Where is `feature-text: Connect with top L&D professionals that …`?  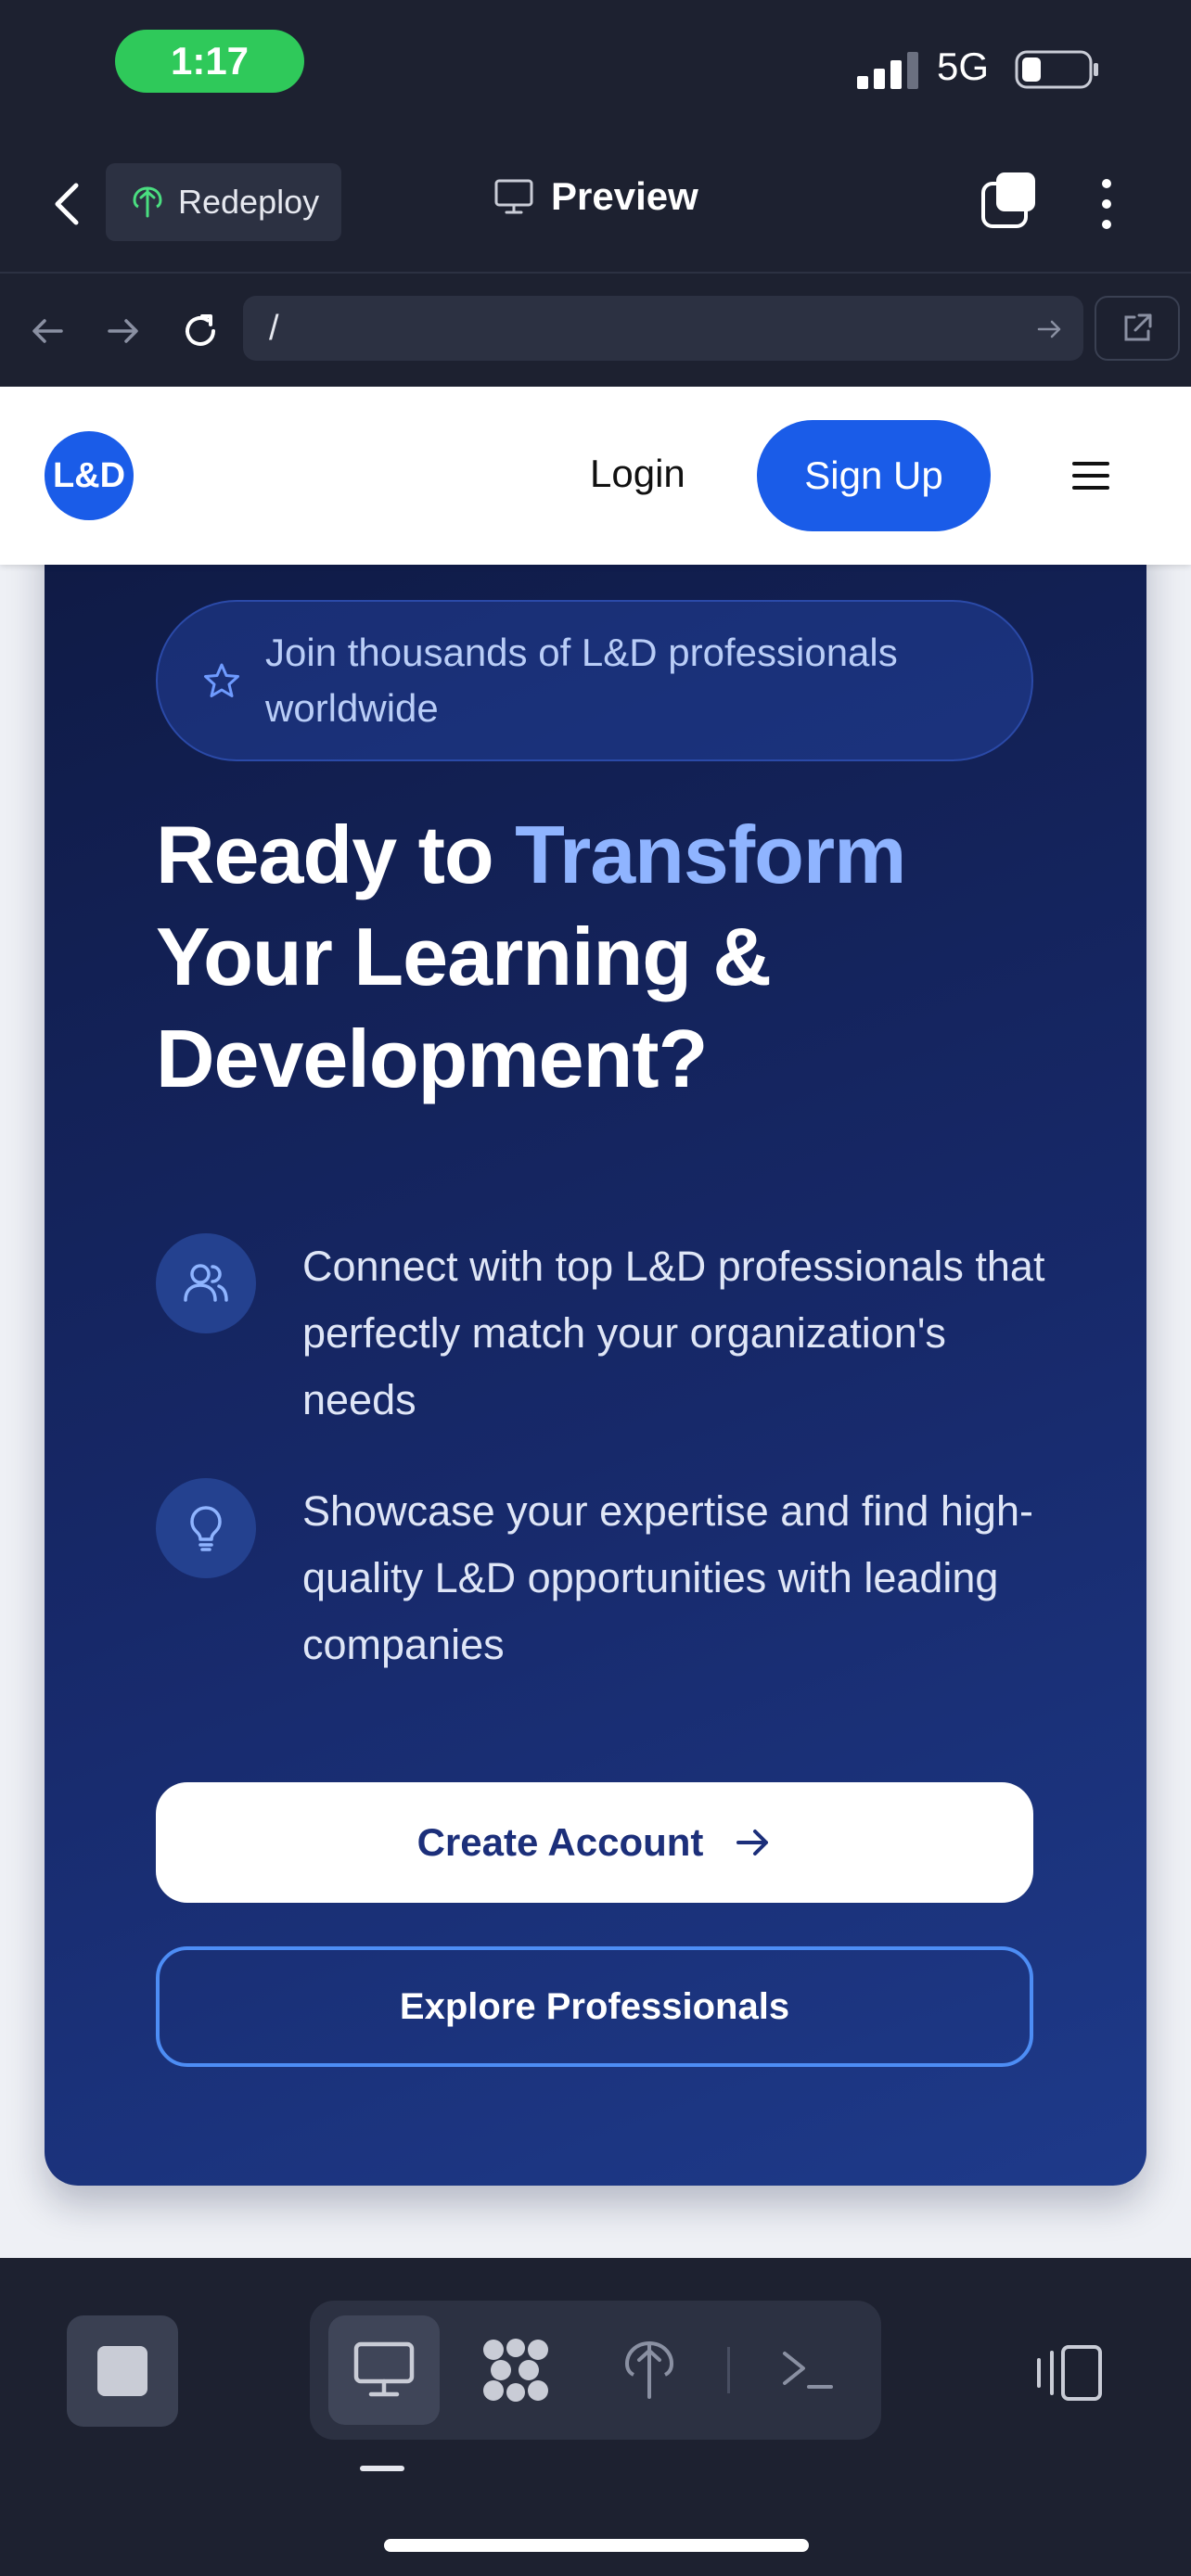 feature-text: Connect with top L&D professionals that … is located at coordinates (673, 1333).